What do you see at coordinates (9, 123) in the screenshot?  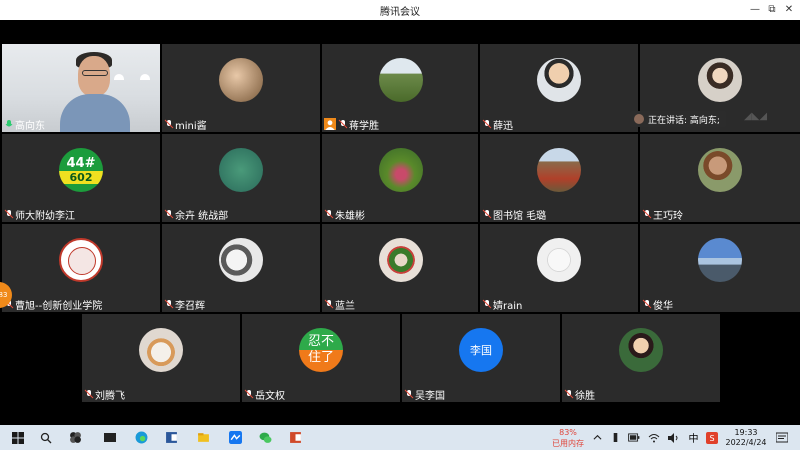 I see `mic-on-icon` at bounding box center [9, 123].